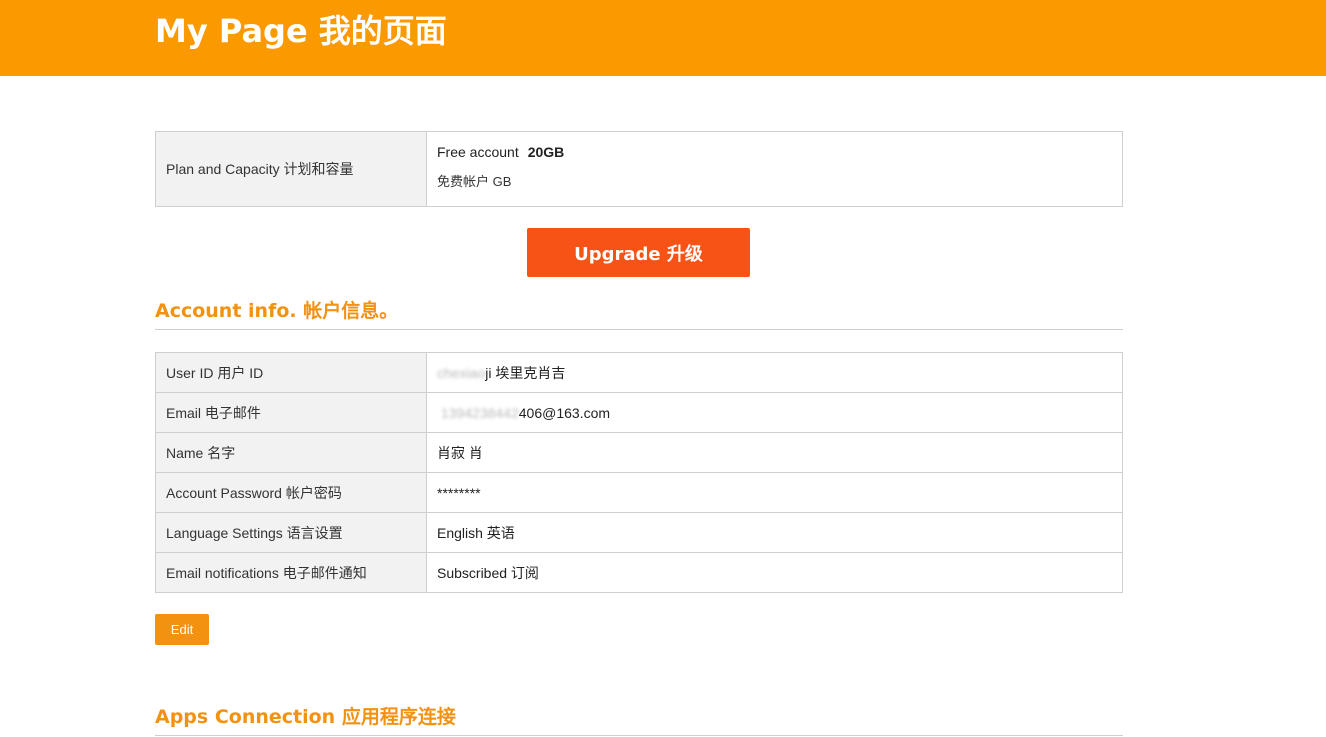  What do you see at coordinates (663, 38) in the screenshot?
I see `header-bar: My Page 我的页面` at bounding box center [663, 38].